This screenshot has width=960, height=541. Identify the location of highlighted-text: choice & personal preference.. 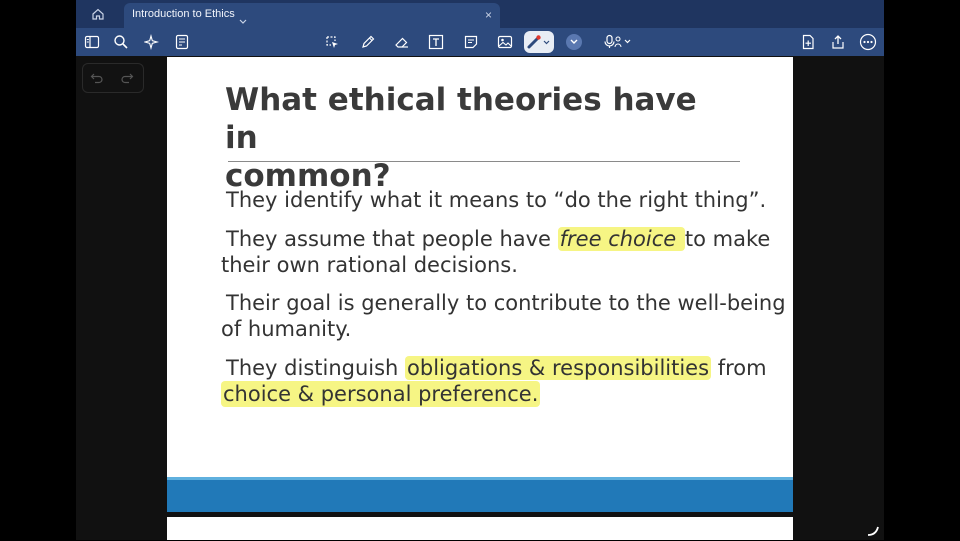
(381, 394).